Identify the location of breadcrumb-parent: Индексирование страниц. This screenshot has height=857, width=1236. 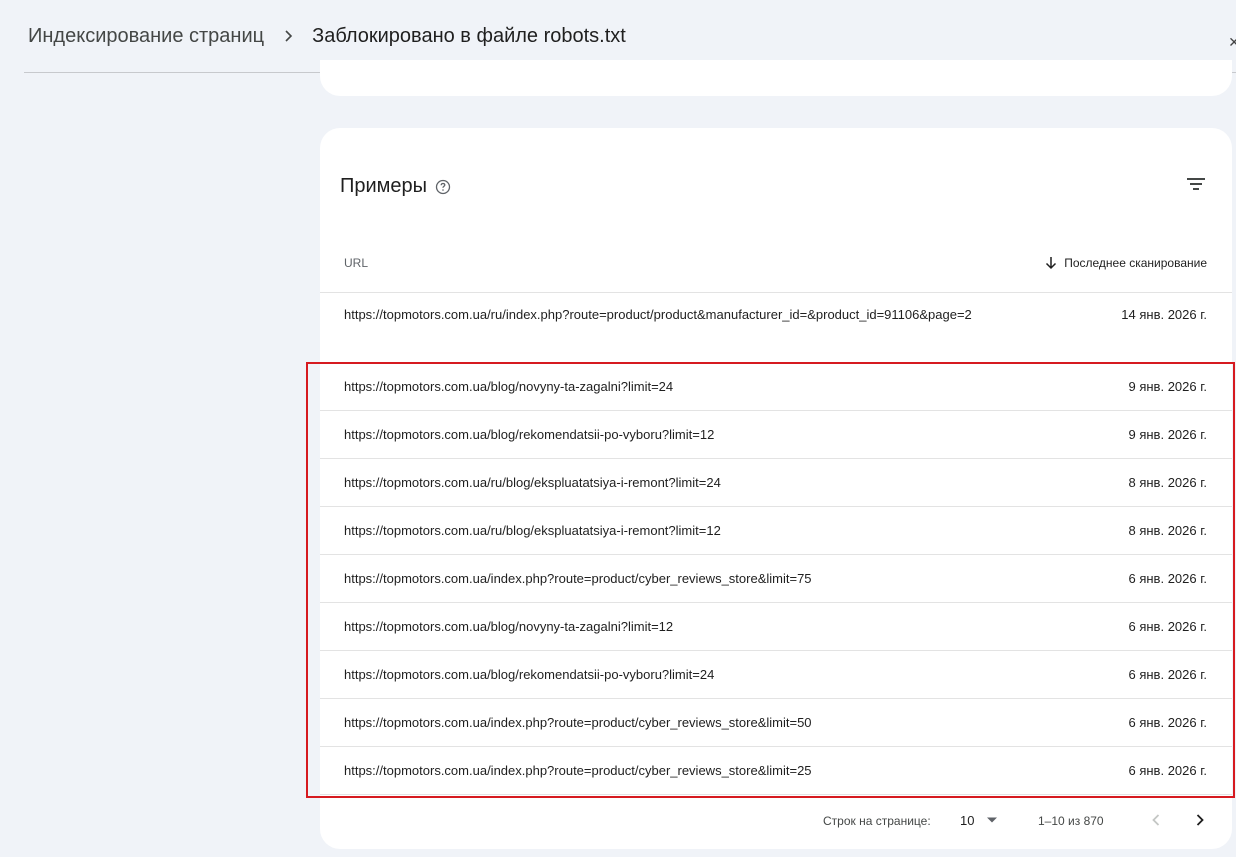
(146, 36).